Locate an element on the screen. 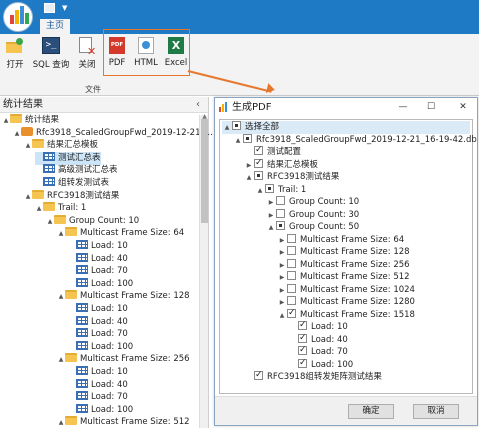 This screenshot has width=479, height=428. selection-node: ▲ RFC3918测试结果 is located at coordinates (291, 177).